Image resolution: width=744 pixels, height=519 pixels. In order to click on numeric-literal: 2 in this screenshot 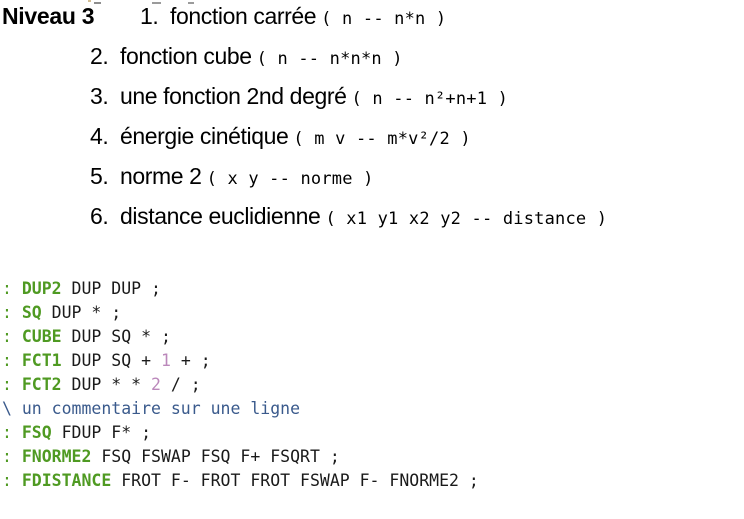, I will do `click(156, 384)`.